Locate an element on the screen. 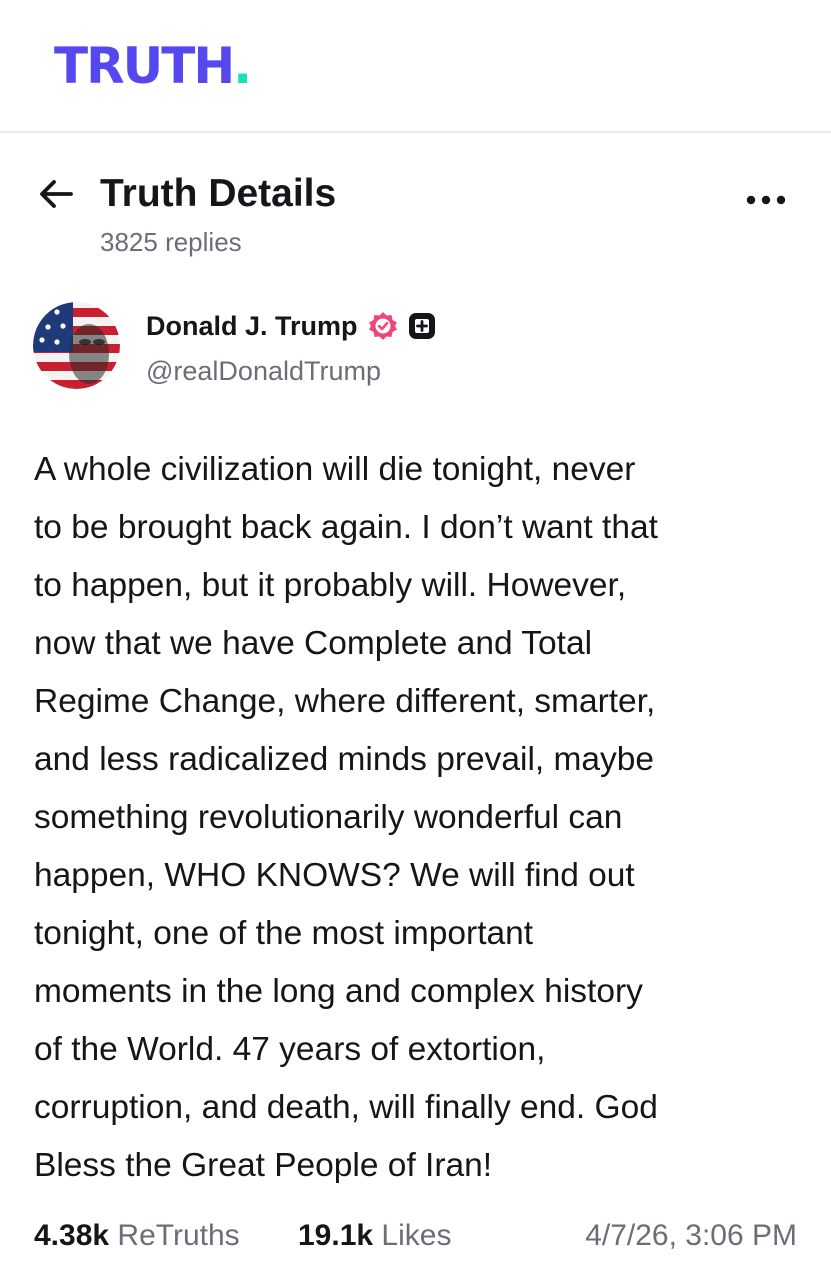 Image resolution: width=831 pixels, height=1280 pixels. post-line: Bless the Great People of Iran! is located at coordinates (263, 1165).